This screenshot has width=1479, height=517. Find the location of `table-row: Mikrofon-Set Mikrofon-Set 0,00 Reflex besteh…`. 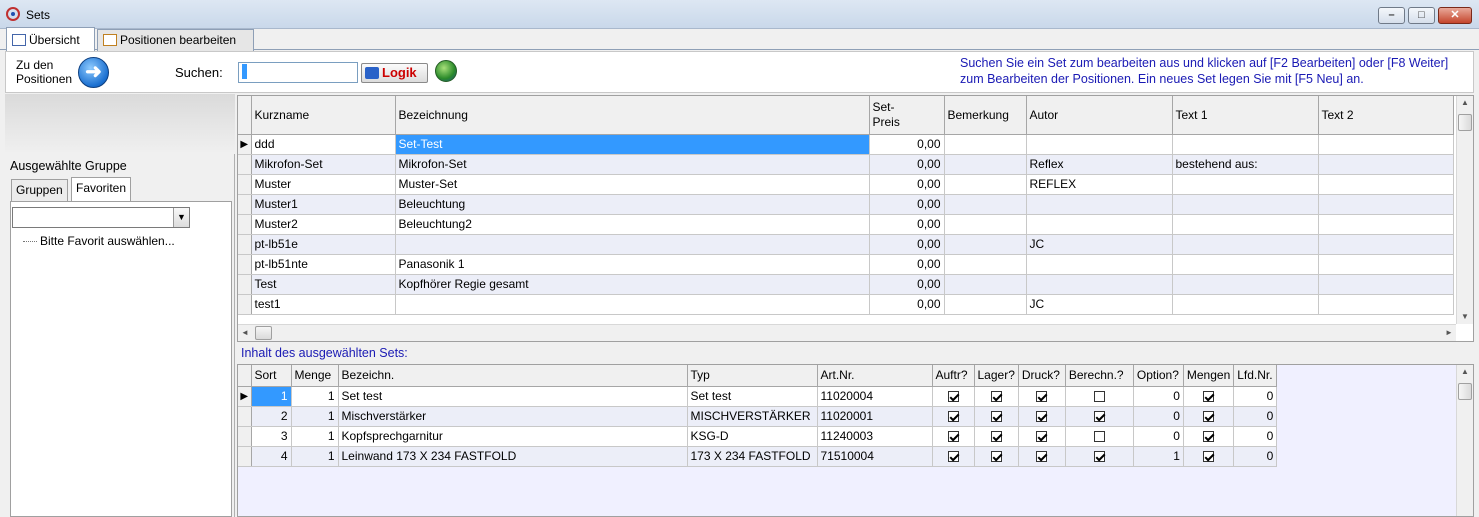

table-row: Mikrofon-Set Mikrofon-Set 0,00 Reflex besteh… is located at coordinates (846, 164).